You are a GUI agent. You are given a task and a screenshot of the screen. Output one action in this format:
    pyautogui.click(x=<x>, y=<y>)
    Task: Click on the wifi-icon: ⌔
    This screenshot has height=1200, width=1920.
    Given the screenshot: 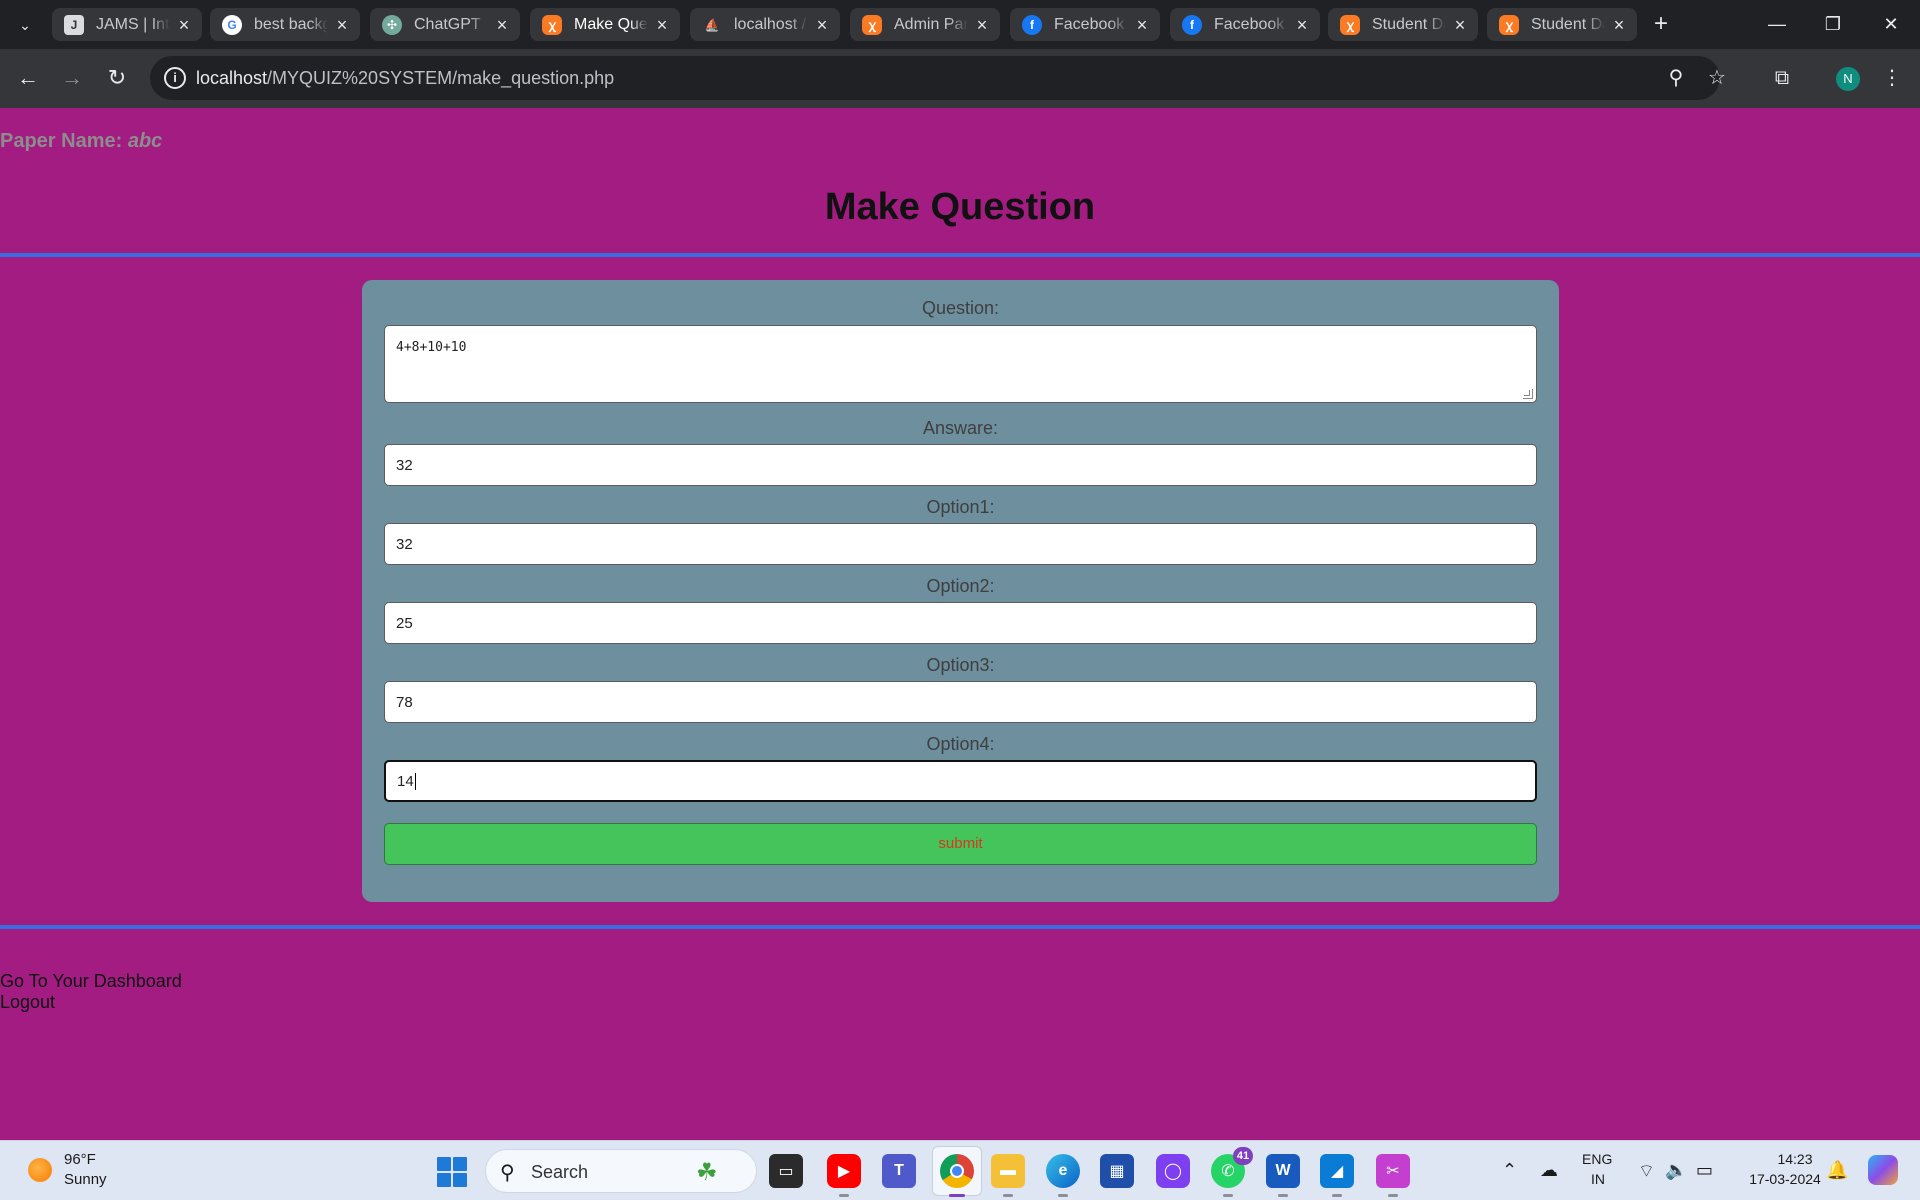 What is the action you would take?
    pyautogui.click(x=1646, y=1171)
    